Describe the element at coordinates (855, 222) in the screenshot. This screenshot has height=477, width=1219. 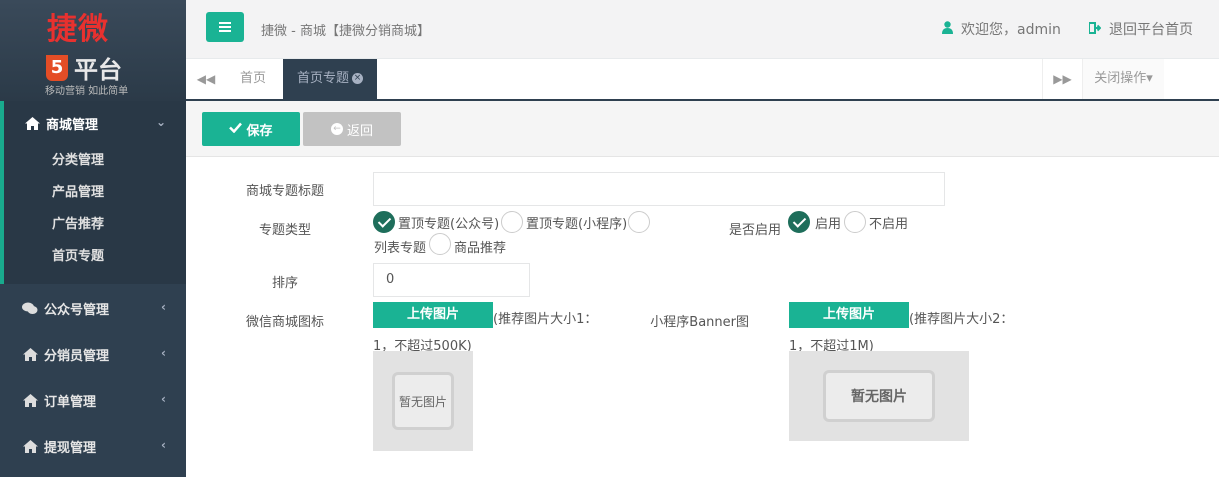
I see `enable-radio-off` at that location.